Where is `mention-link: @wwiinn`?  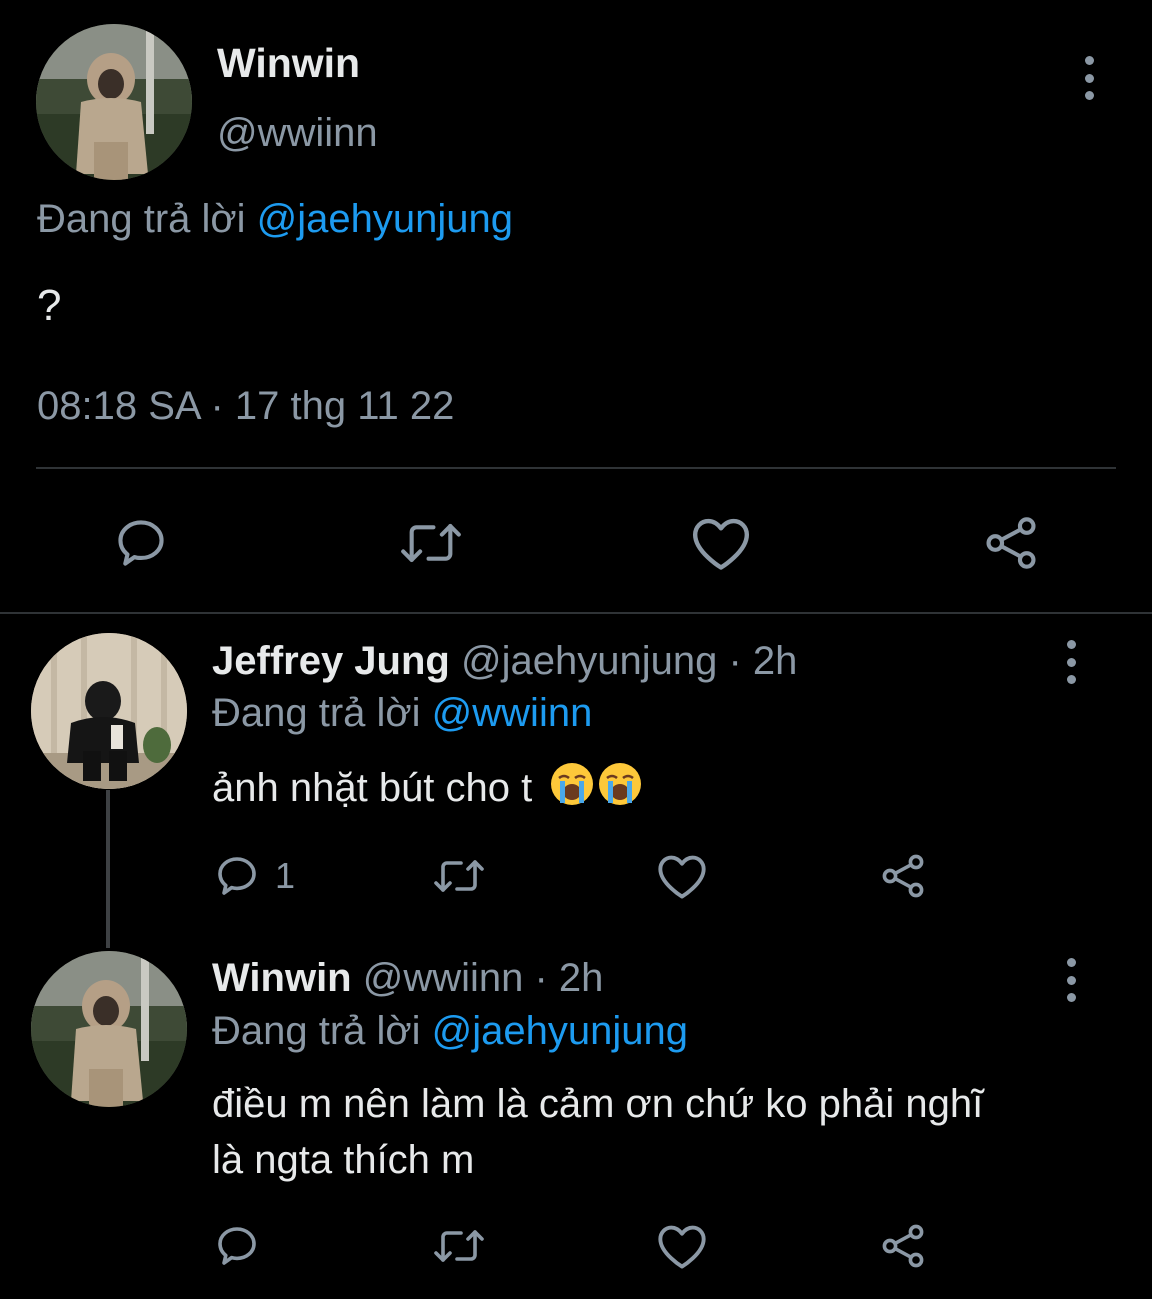
mention-link: @wwiinn is located at coordinates (512, 713).